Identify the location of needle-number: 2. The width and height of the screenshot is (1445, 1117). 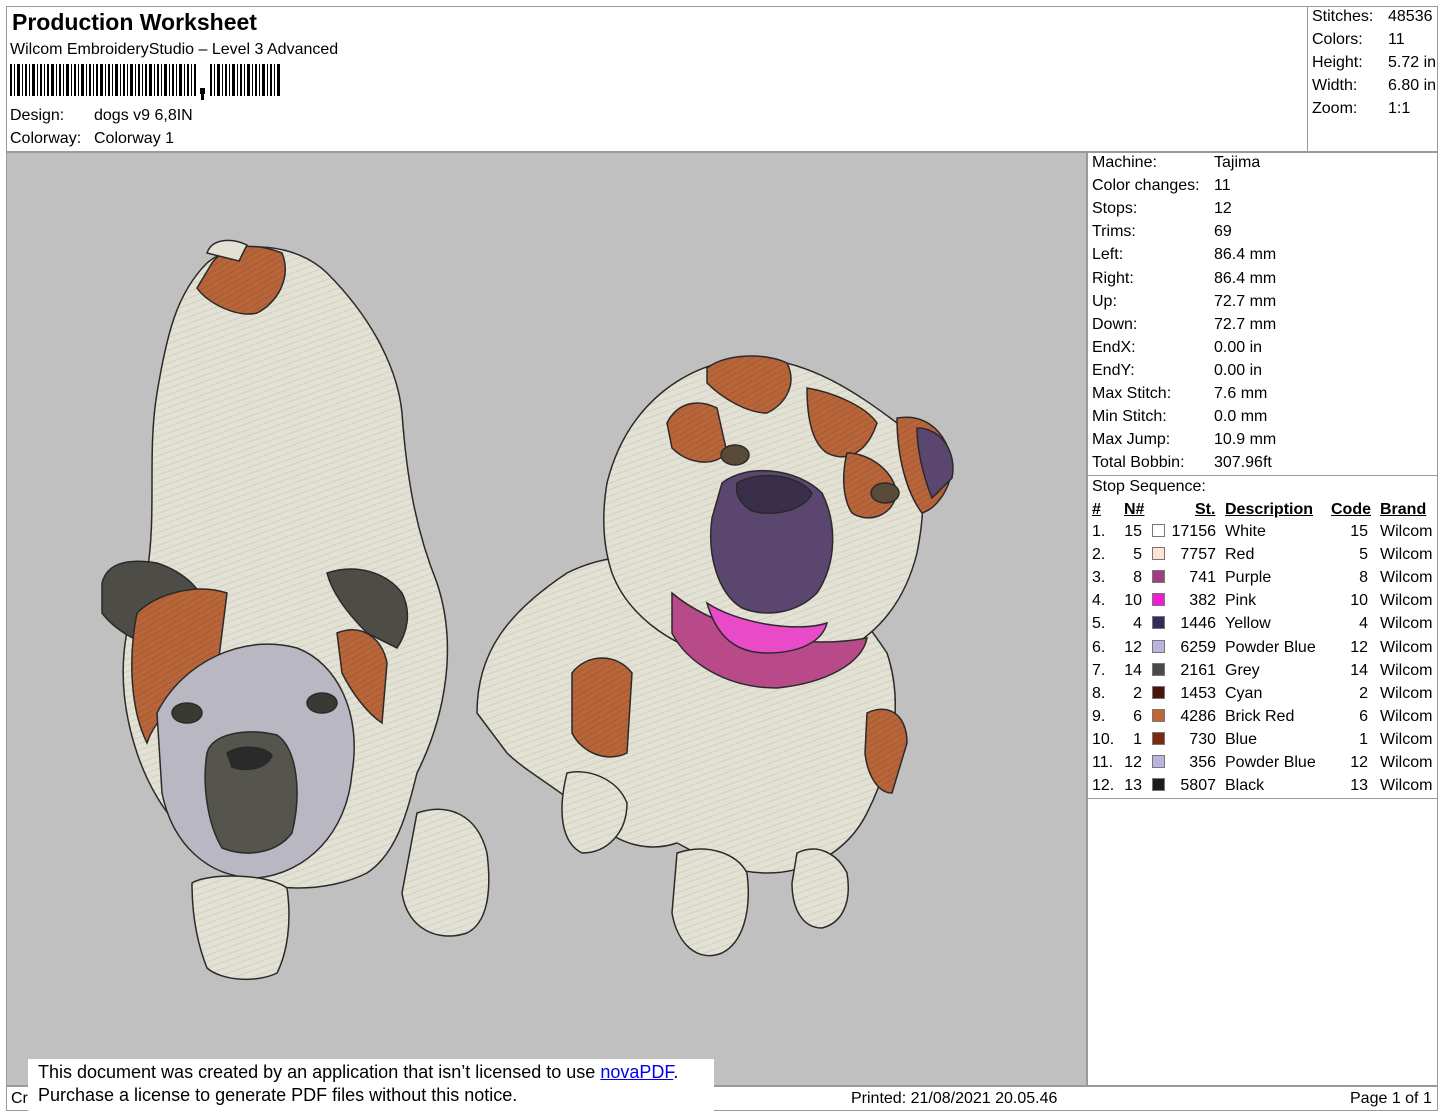
(1137, 693).